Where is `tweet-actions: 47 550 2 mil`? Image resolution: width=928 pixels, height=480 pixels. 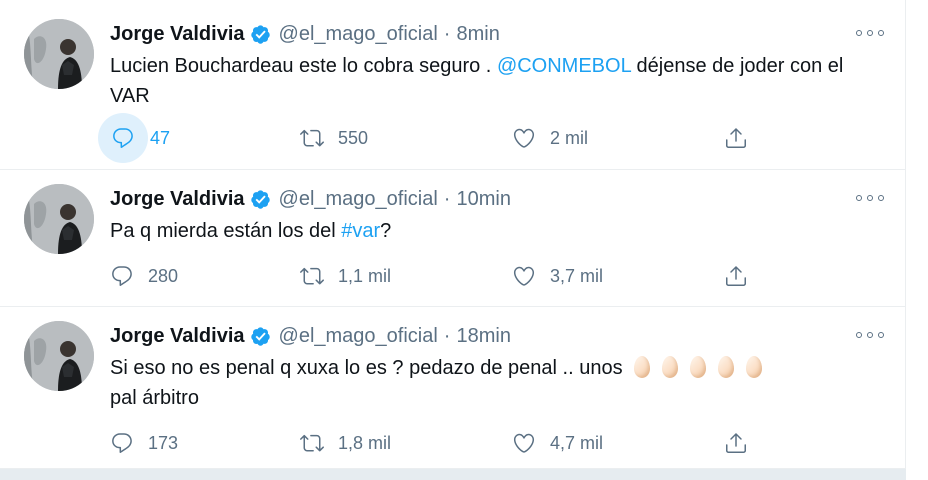
tweet-actions: 47 550 2 mil is located at coordinates (429, 138).